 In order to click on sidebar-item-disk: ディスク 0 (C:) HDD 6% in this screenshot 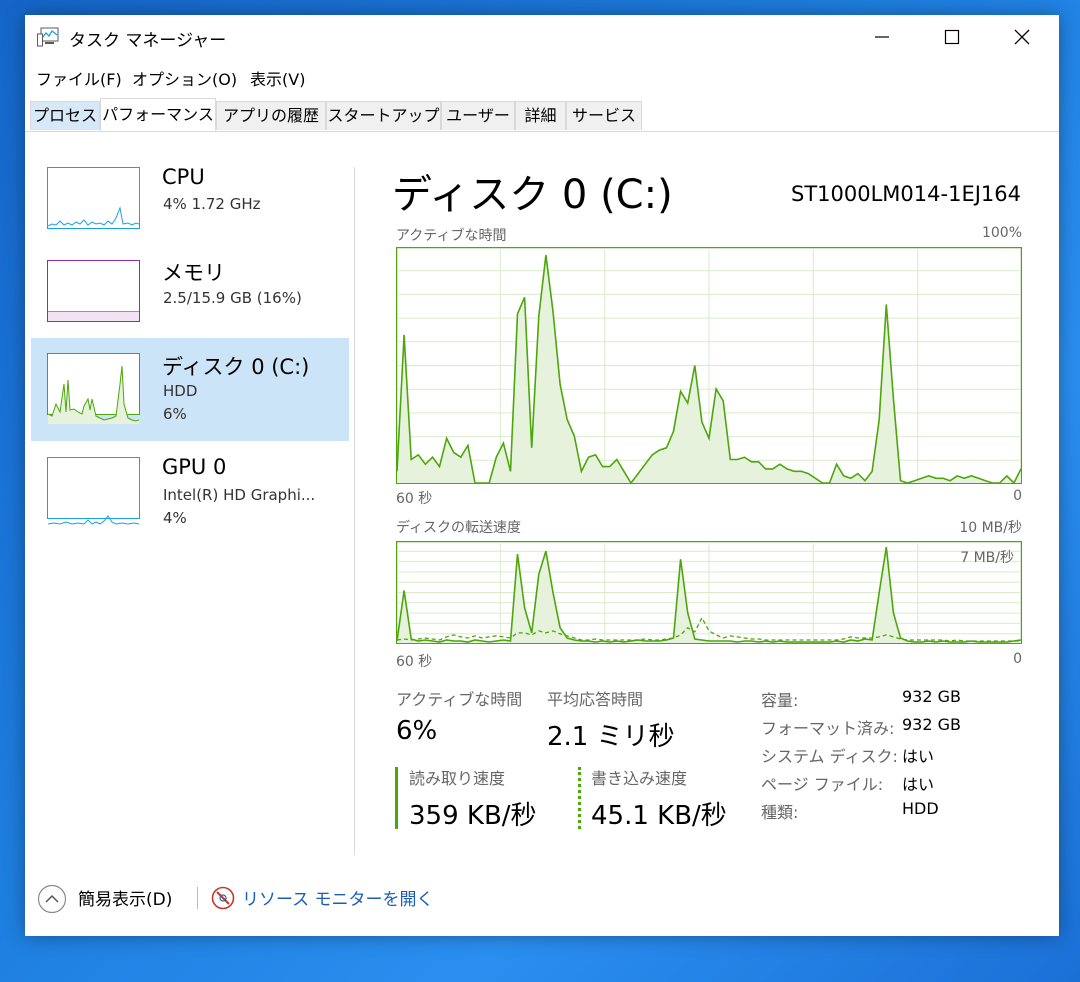, I will do `click(190, 389)`.